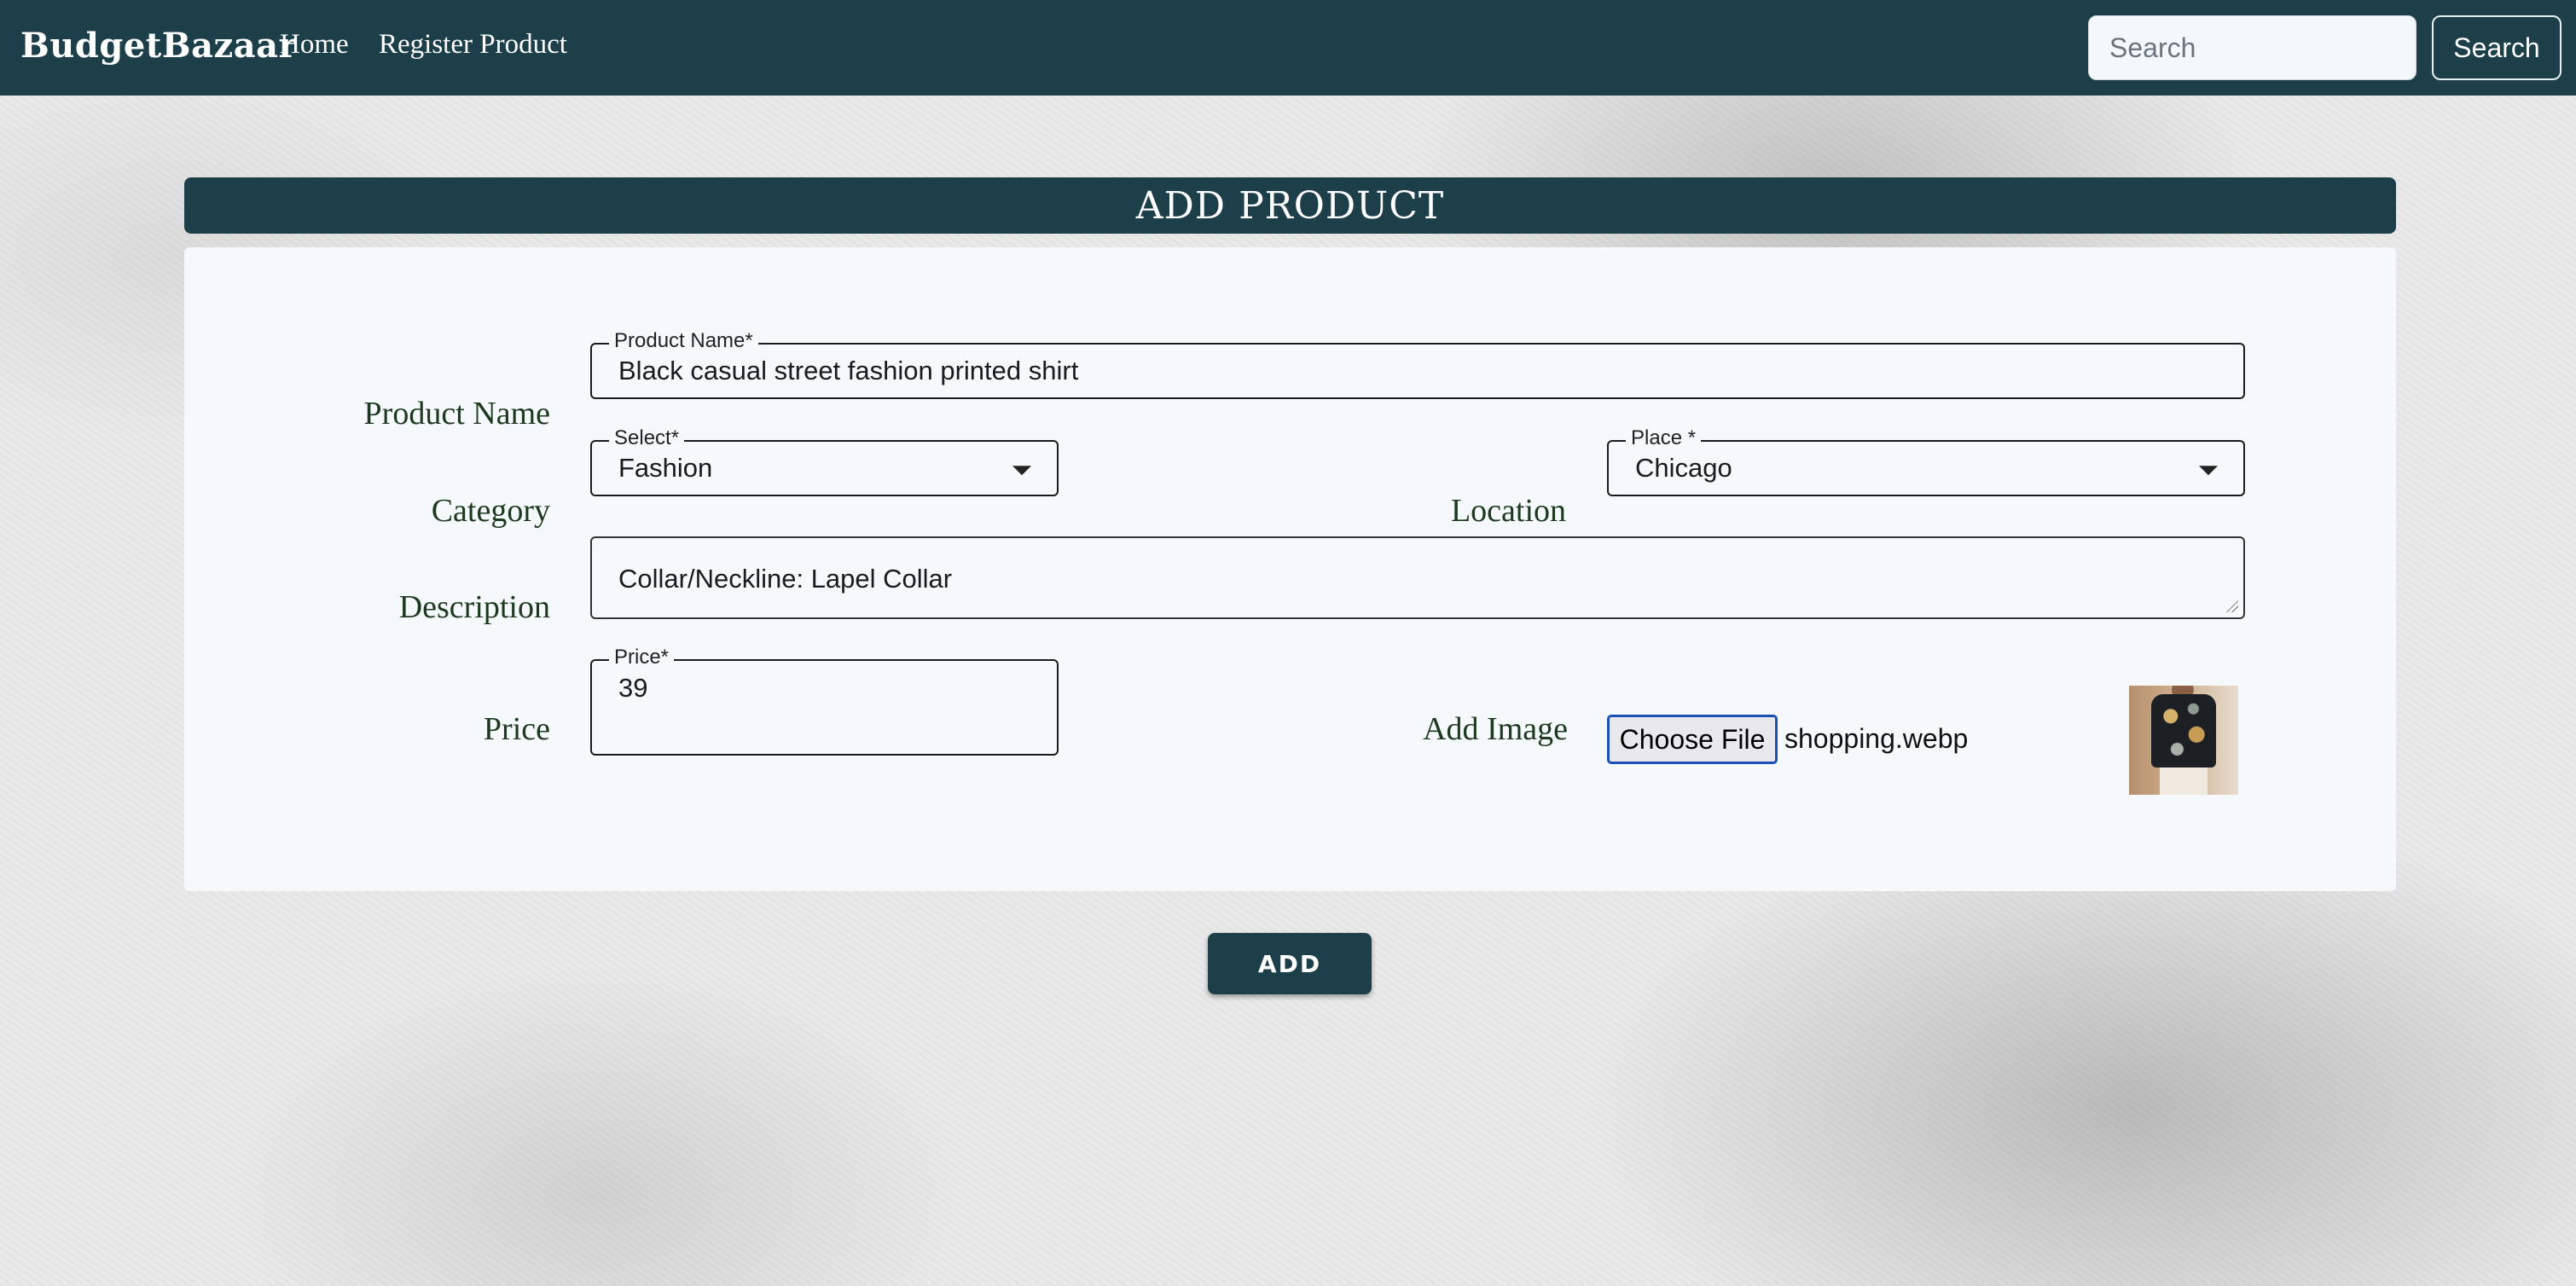  What do you see at coordinates (490, 511) in the screenshot?
I see `label-category: Category` at bounding box center [490, 511].